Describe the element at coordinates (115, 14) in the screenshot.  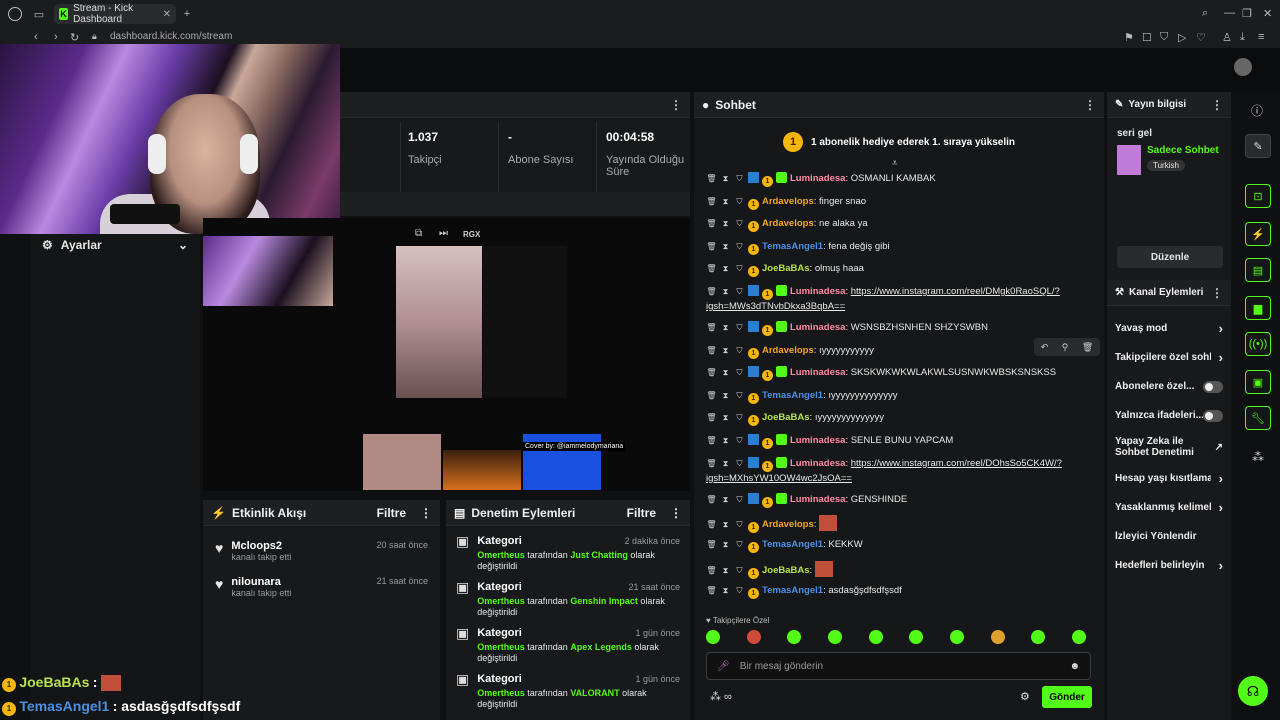
I see `tab-kick-dashboard: K Stream - Kick Dashboard ✕` at that location.